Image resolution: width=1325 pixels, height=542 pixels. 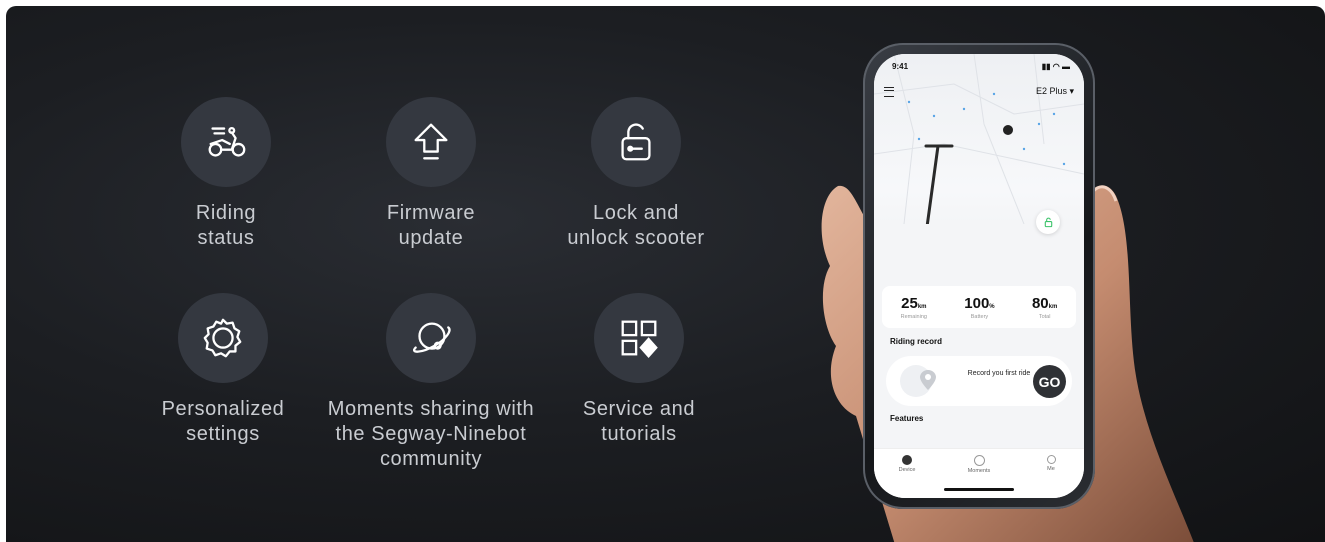 What do you see at coordinates (1049, 381) in the screenshot?
I see `go-button: GO` at bounding box center [1049, 381].